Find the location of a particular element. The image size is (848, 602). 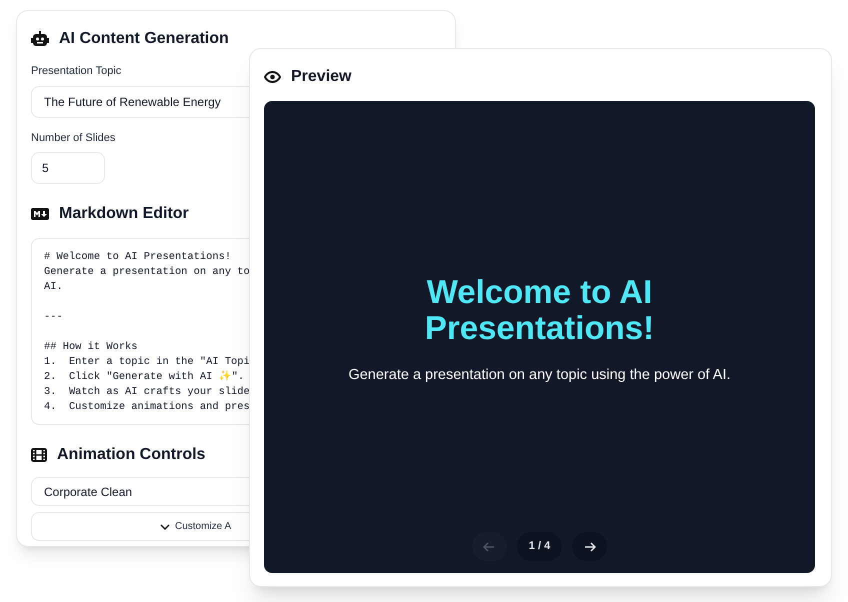

slide-title: Welcome to AI Presentations! is located at coordinates (540, 310).